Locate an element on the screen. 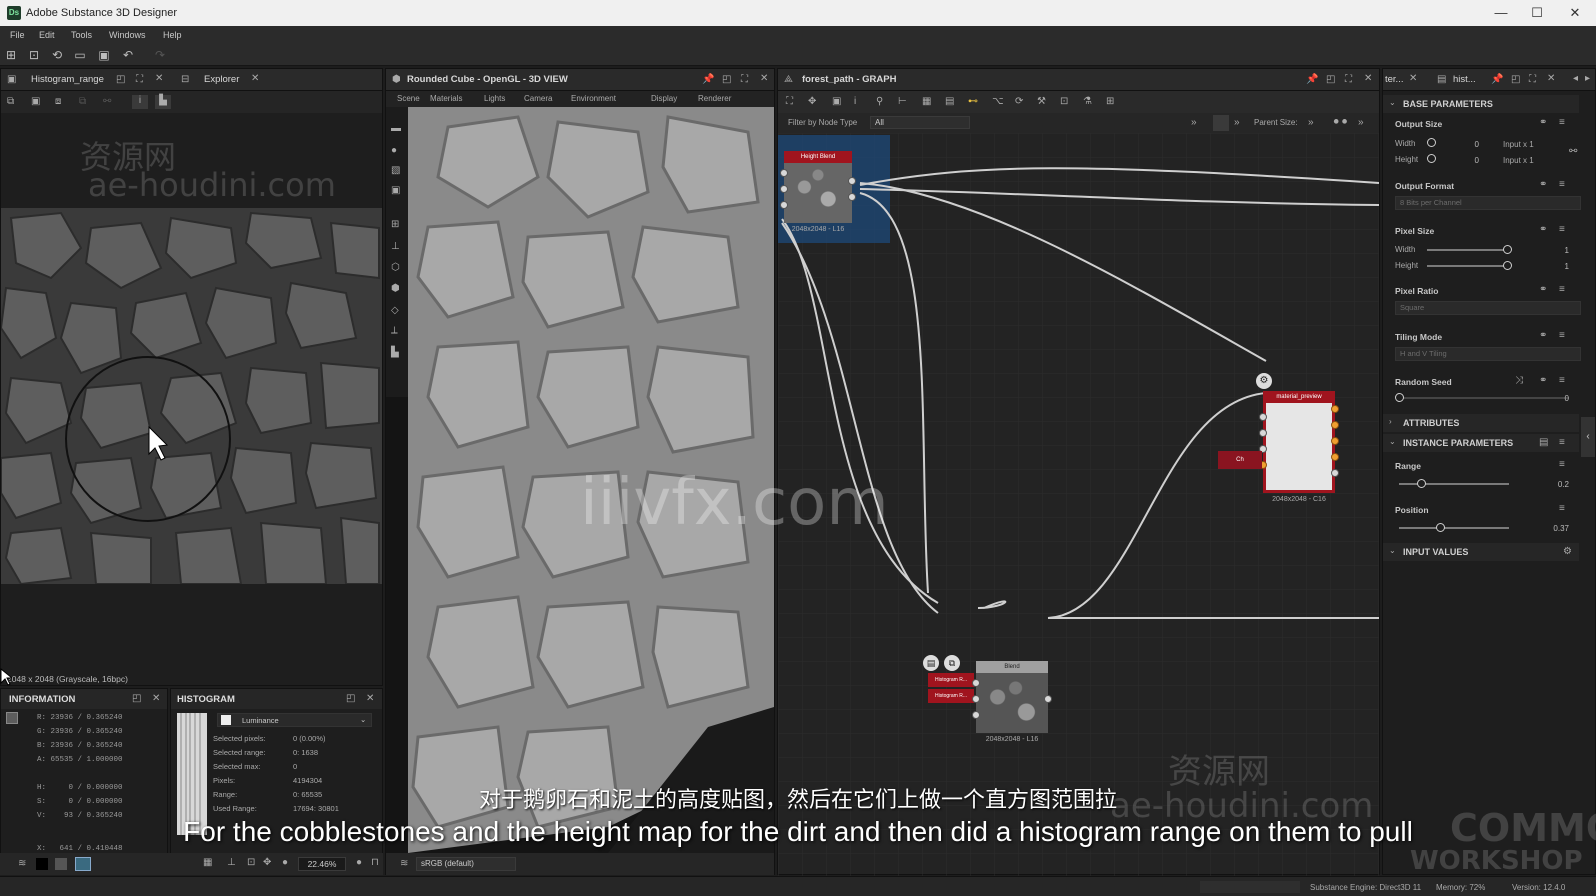 This screenshot has height=896, width=1596. camera-icon: ▬ is located at coordinates (396, 128).